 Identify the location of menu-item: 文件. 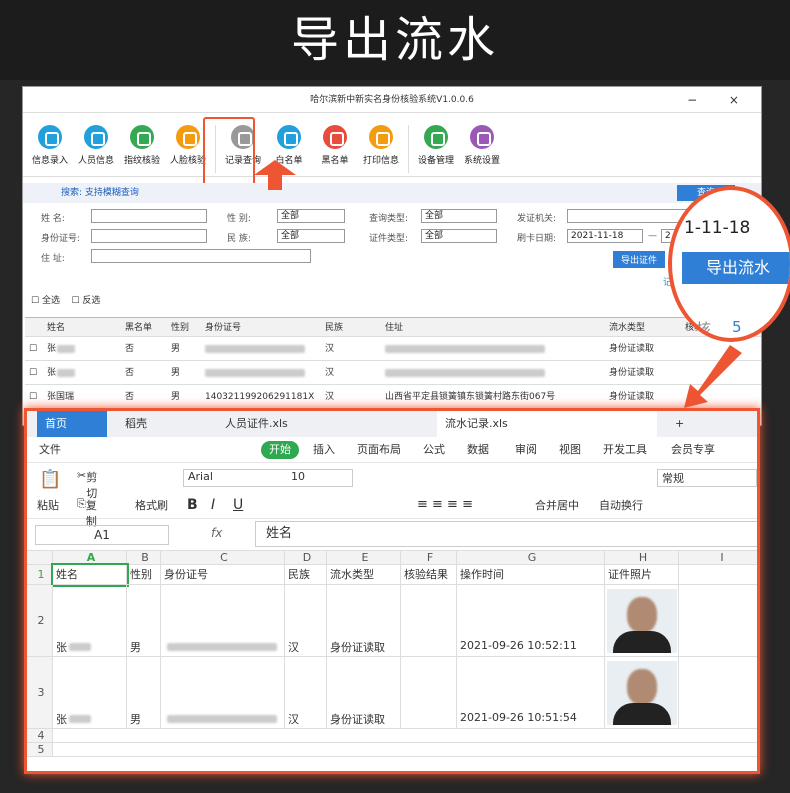
(50, 450).